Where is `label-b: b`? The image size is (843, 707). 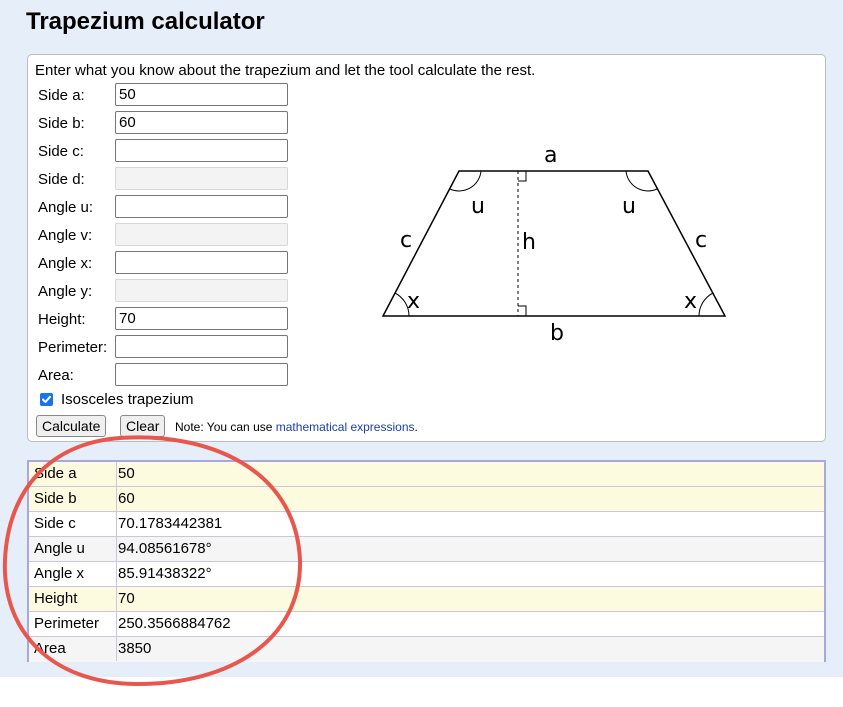
label-b: b is located at coordinates (557, 332).